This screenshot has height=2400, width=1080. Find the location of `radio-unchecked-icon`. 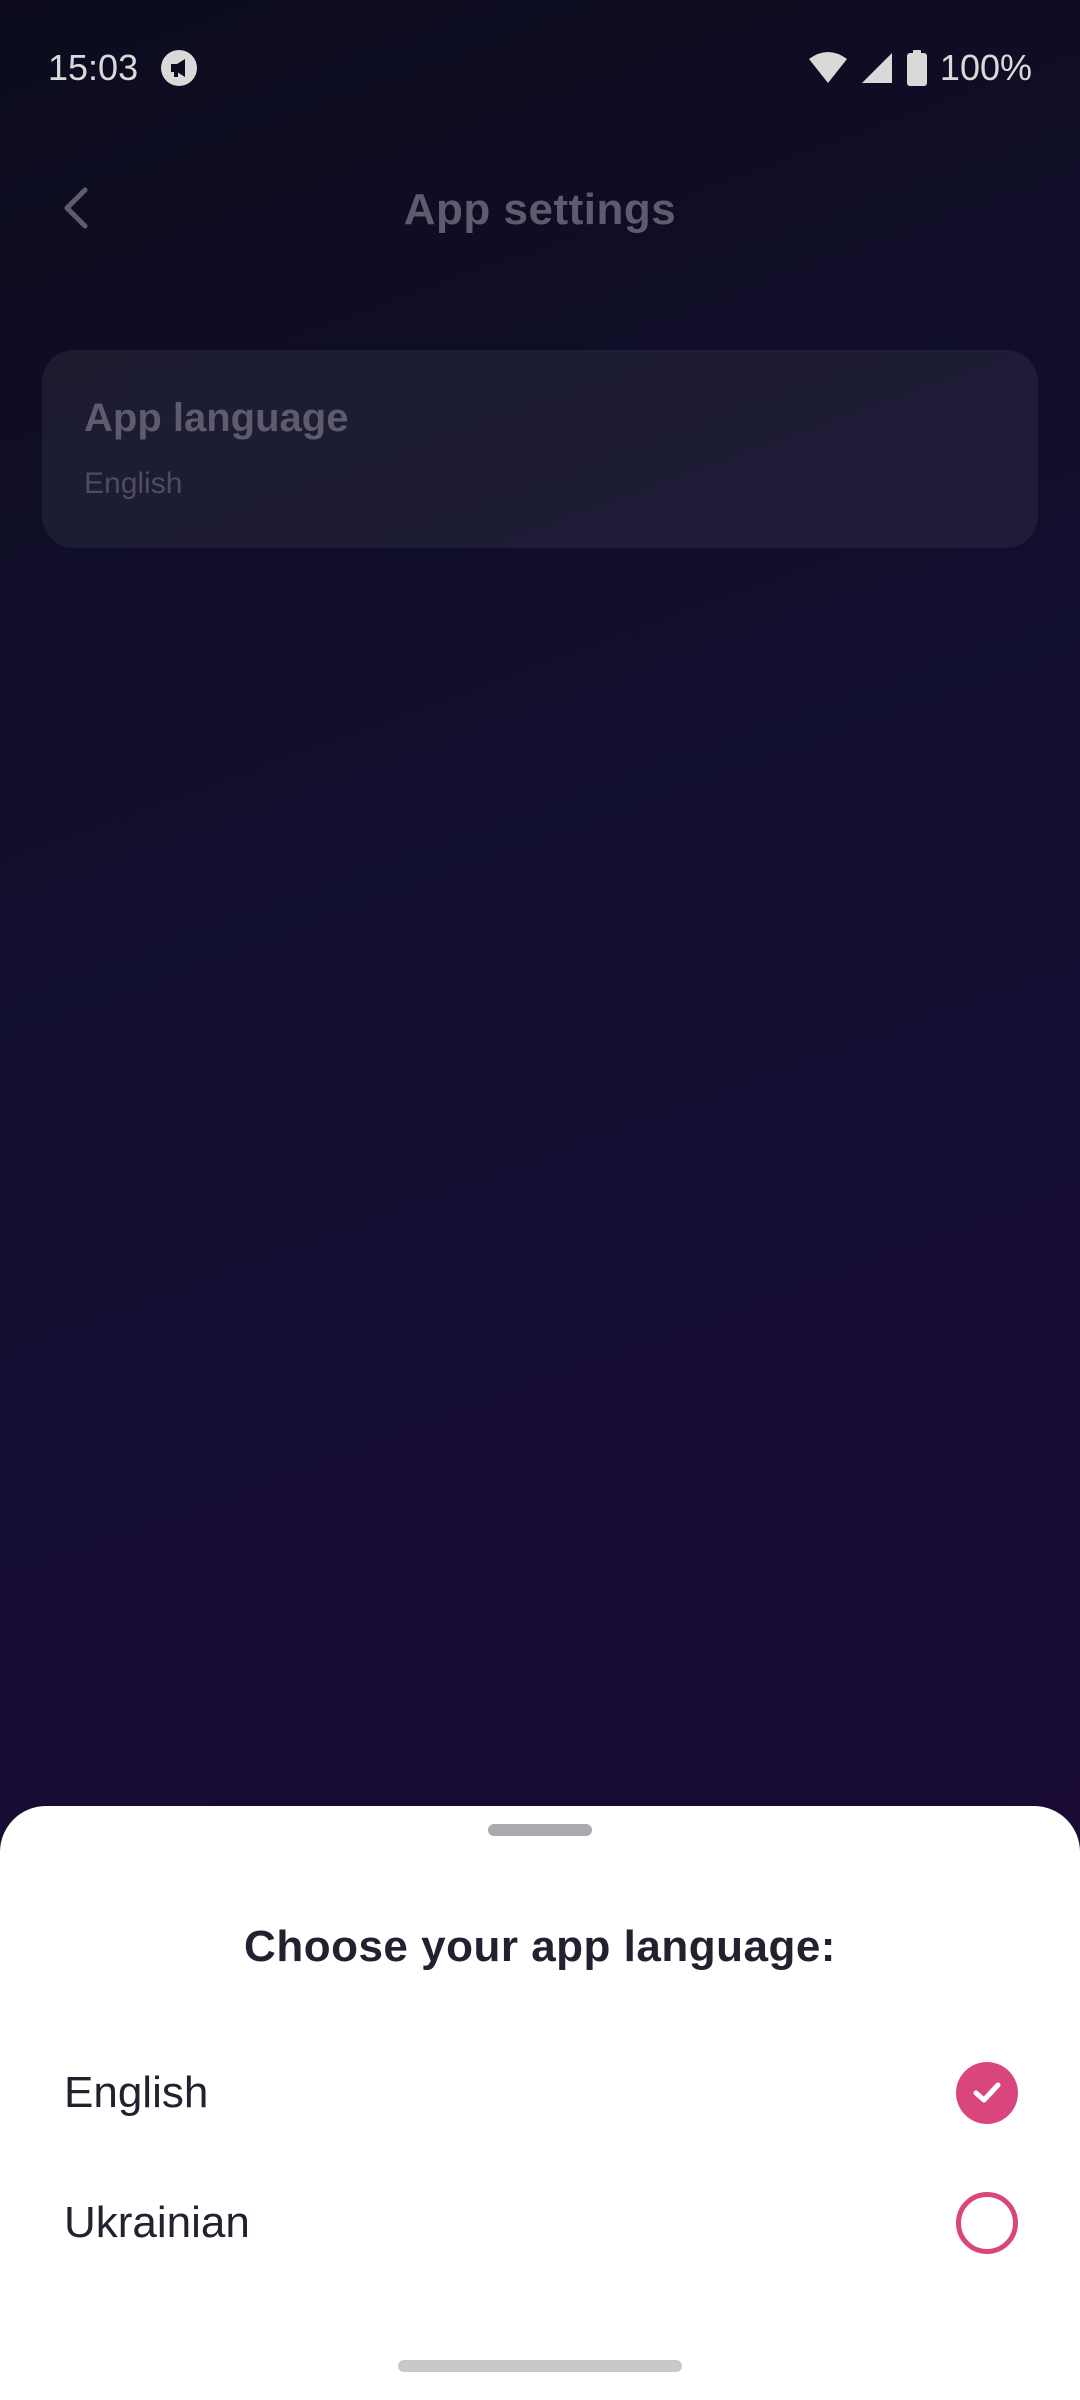

radio-unchecked-icon is located at coordinates (987, 2223).